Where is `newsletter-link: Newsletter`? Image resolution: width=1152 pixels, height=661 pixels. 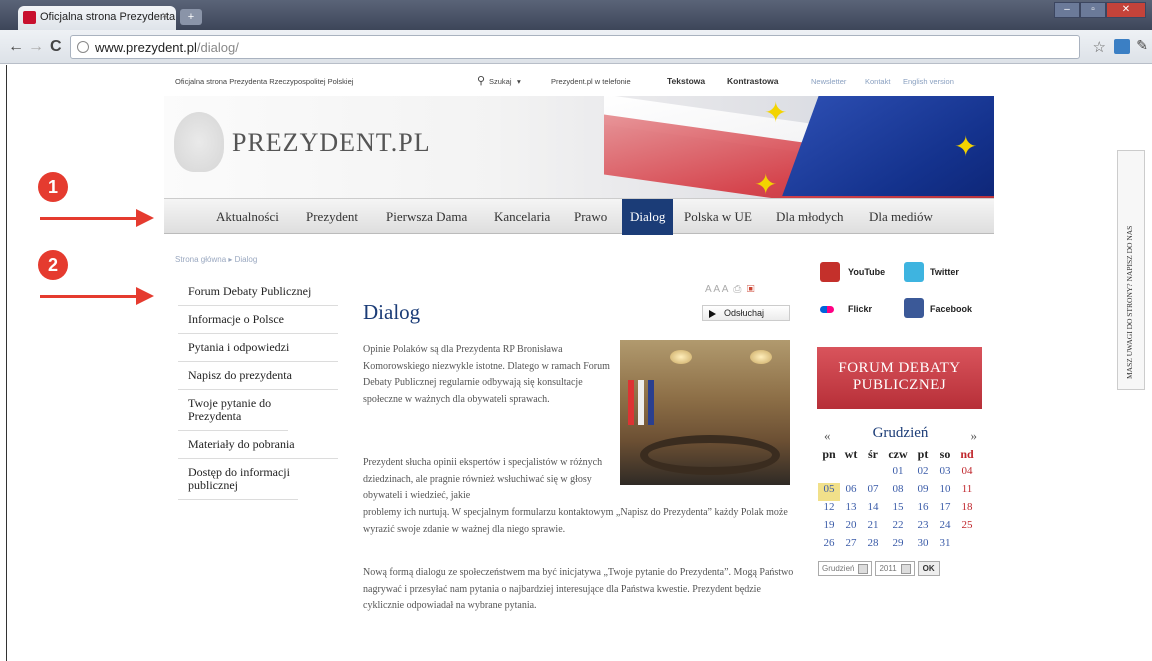
newsletter-link: Newsletter is located at coordinates (828, 81).